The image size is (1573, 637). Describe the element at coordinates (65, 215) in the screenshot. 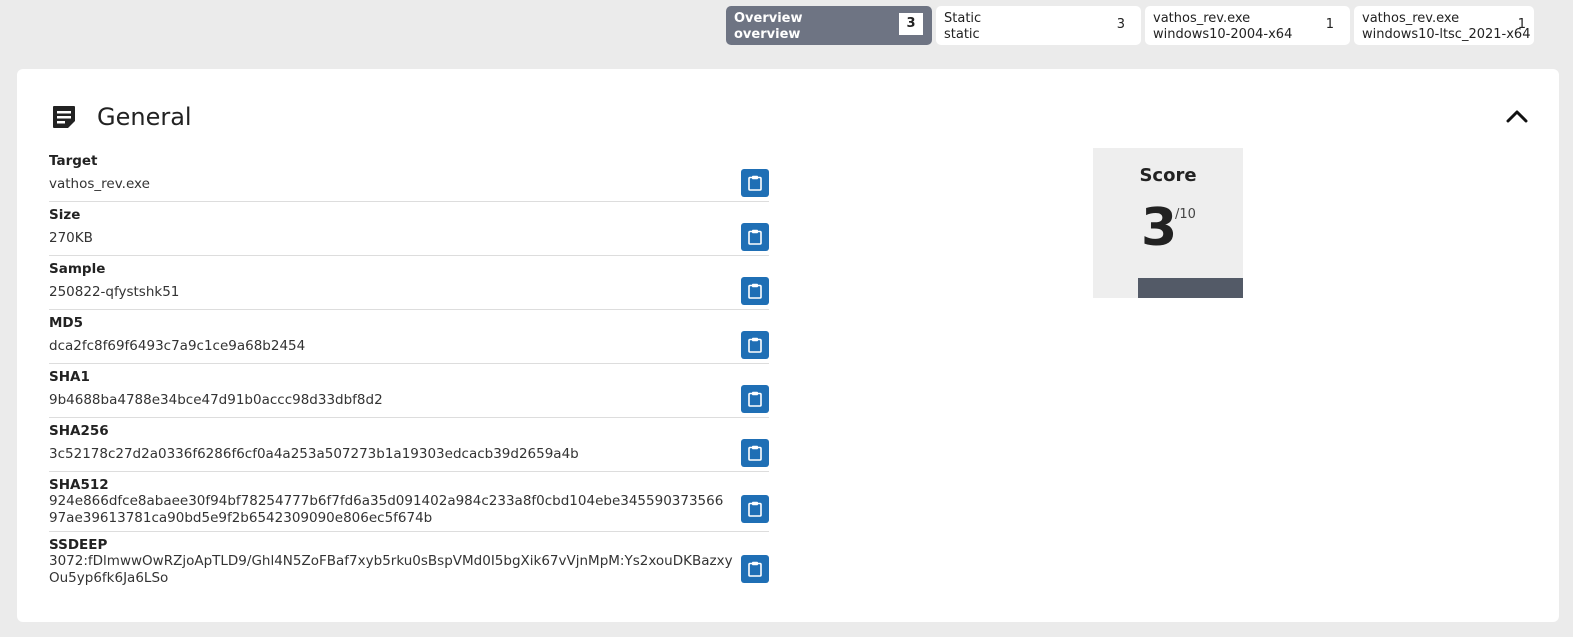

I see `field-label: Size` at that location.